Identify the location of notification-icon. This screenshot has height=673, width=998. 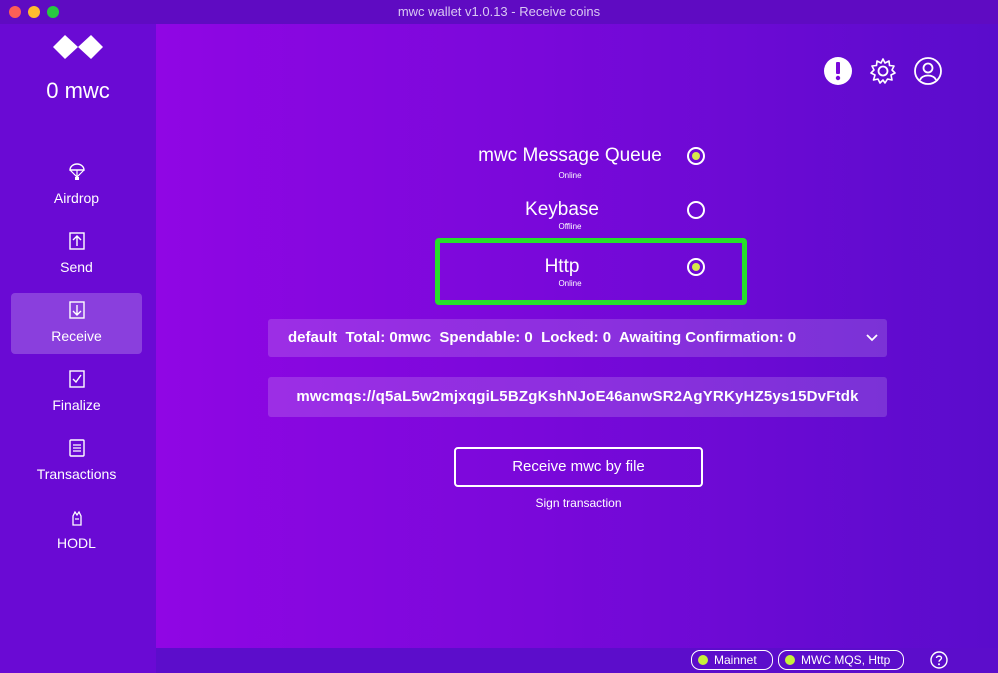
(838, 71).